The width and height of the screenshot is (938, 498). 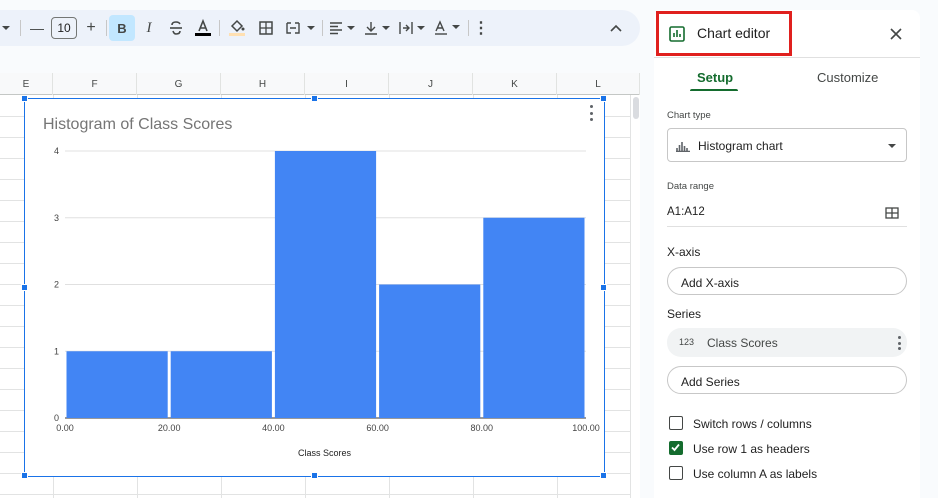 What do you see at coordinates (412, 28) in the screenshot?
I see `text-wrapping-icon` at bounding box center [412, 28].